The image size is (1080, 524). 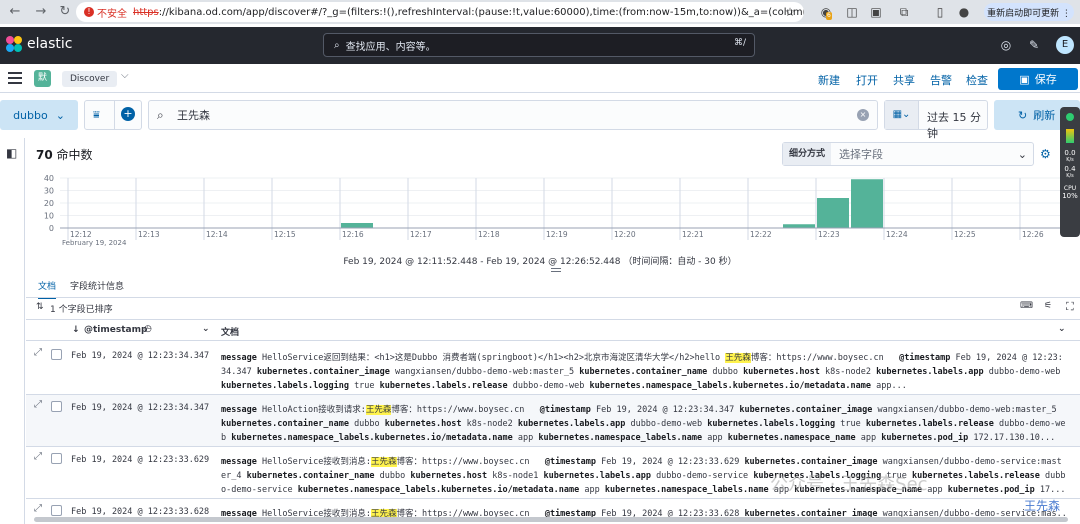 I want to click on field-key: kubernetes.labels.release, so click(x=443, y=386).